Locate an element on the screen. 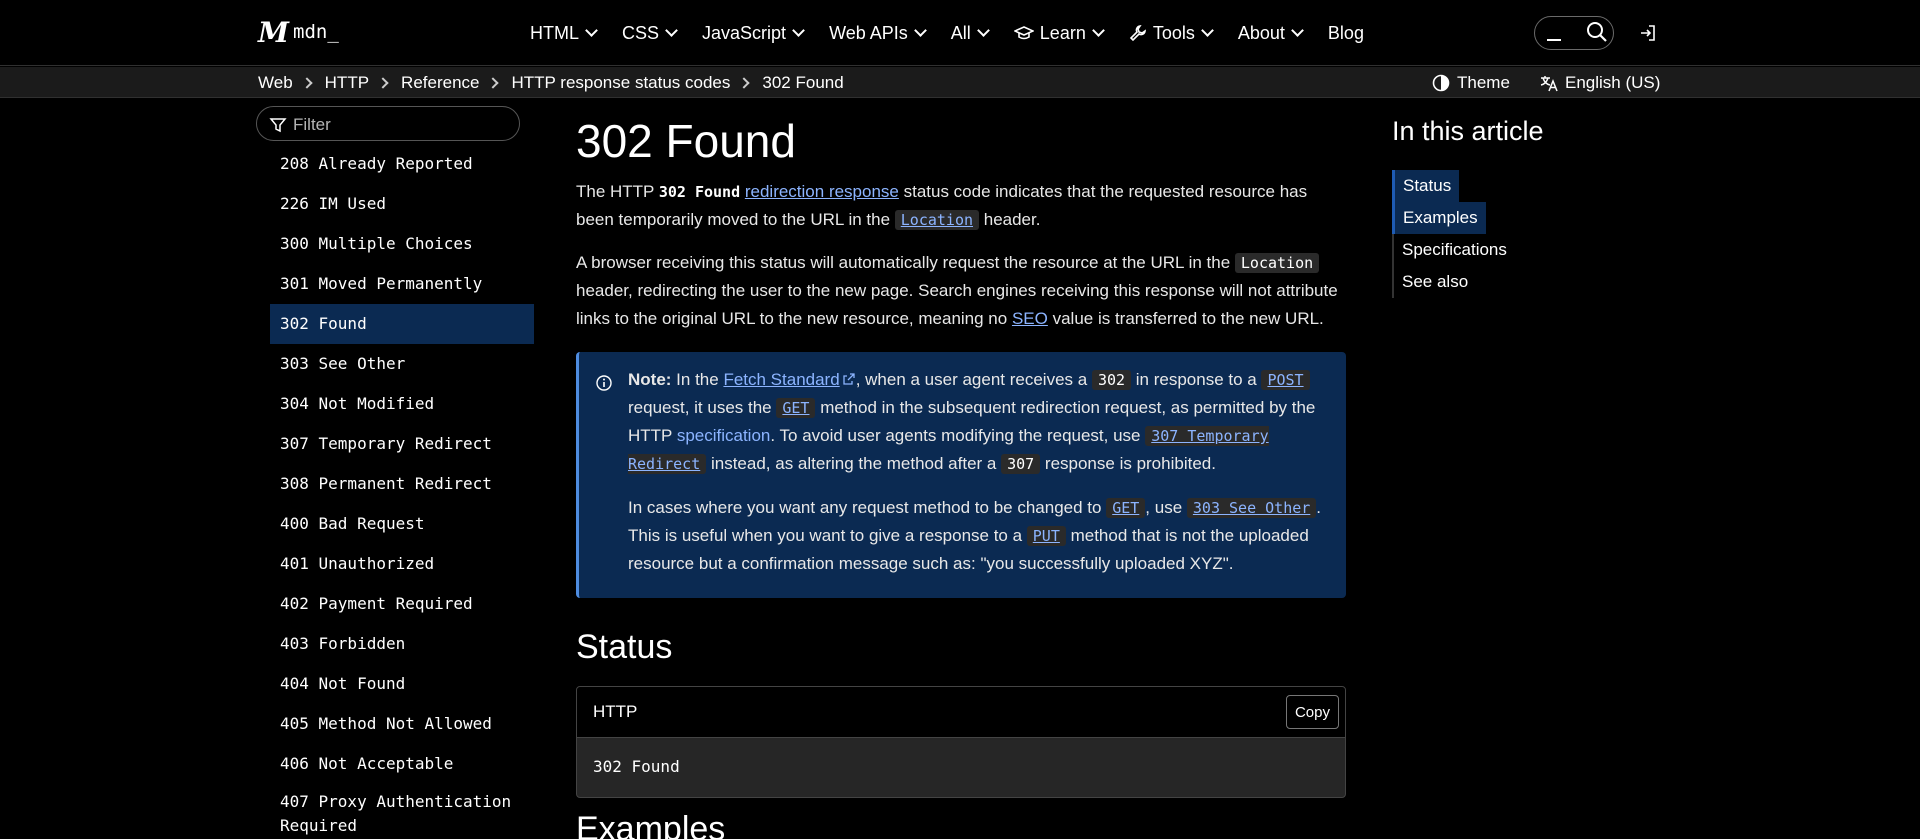 This screenshot has height=839, width=1920. toc-list: Status Examples Specifications See also is located at coordinates (1492, 234).